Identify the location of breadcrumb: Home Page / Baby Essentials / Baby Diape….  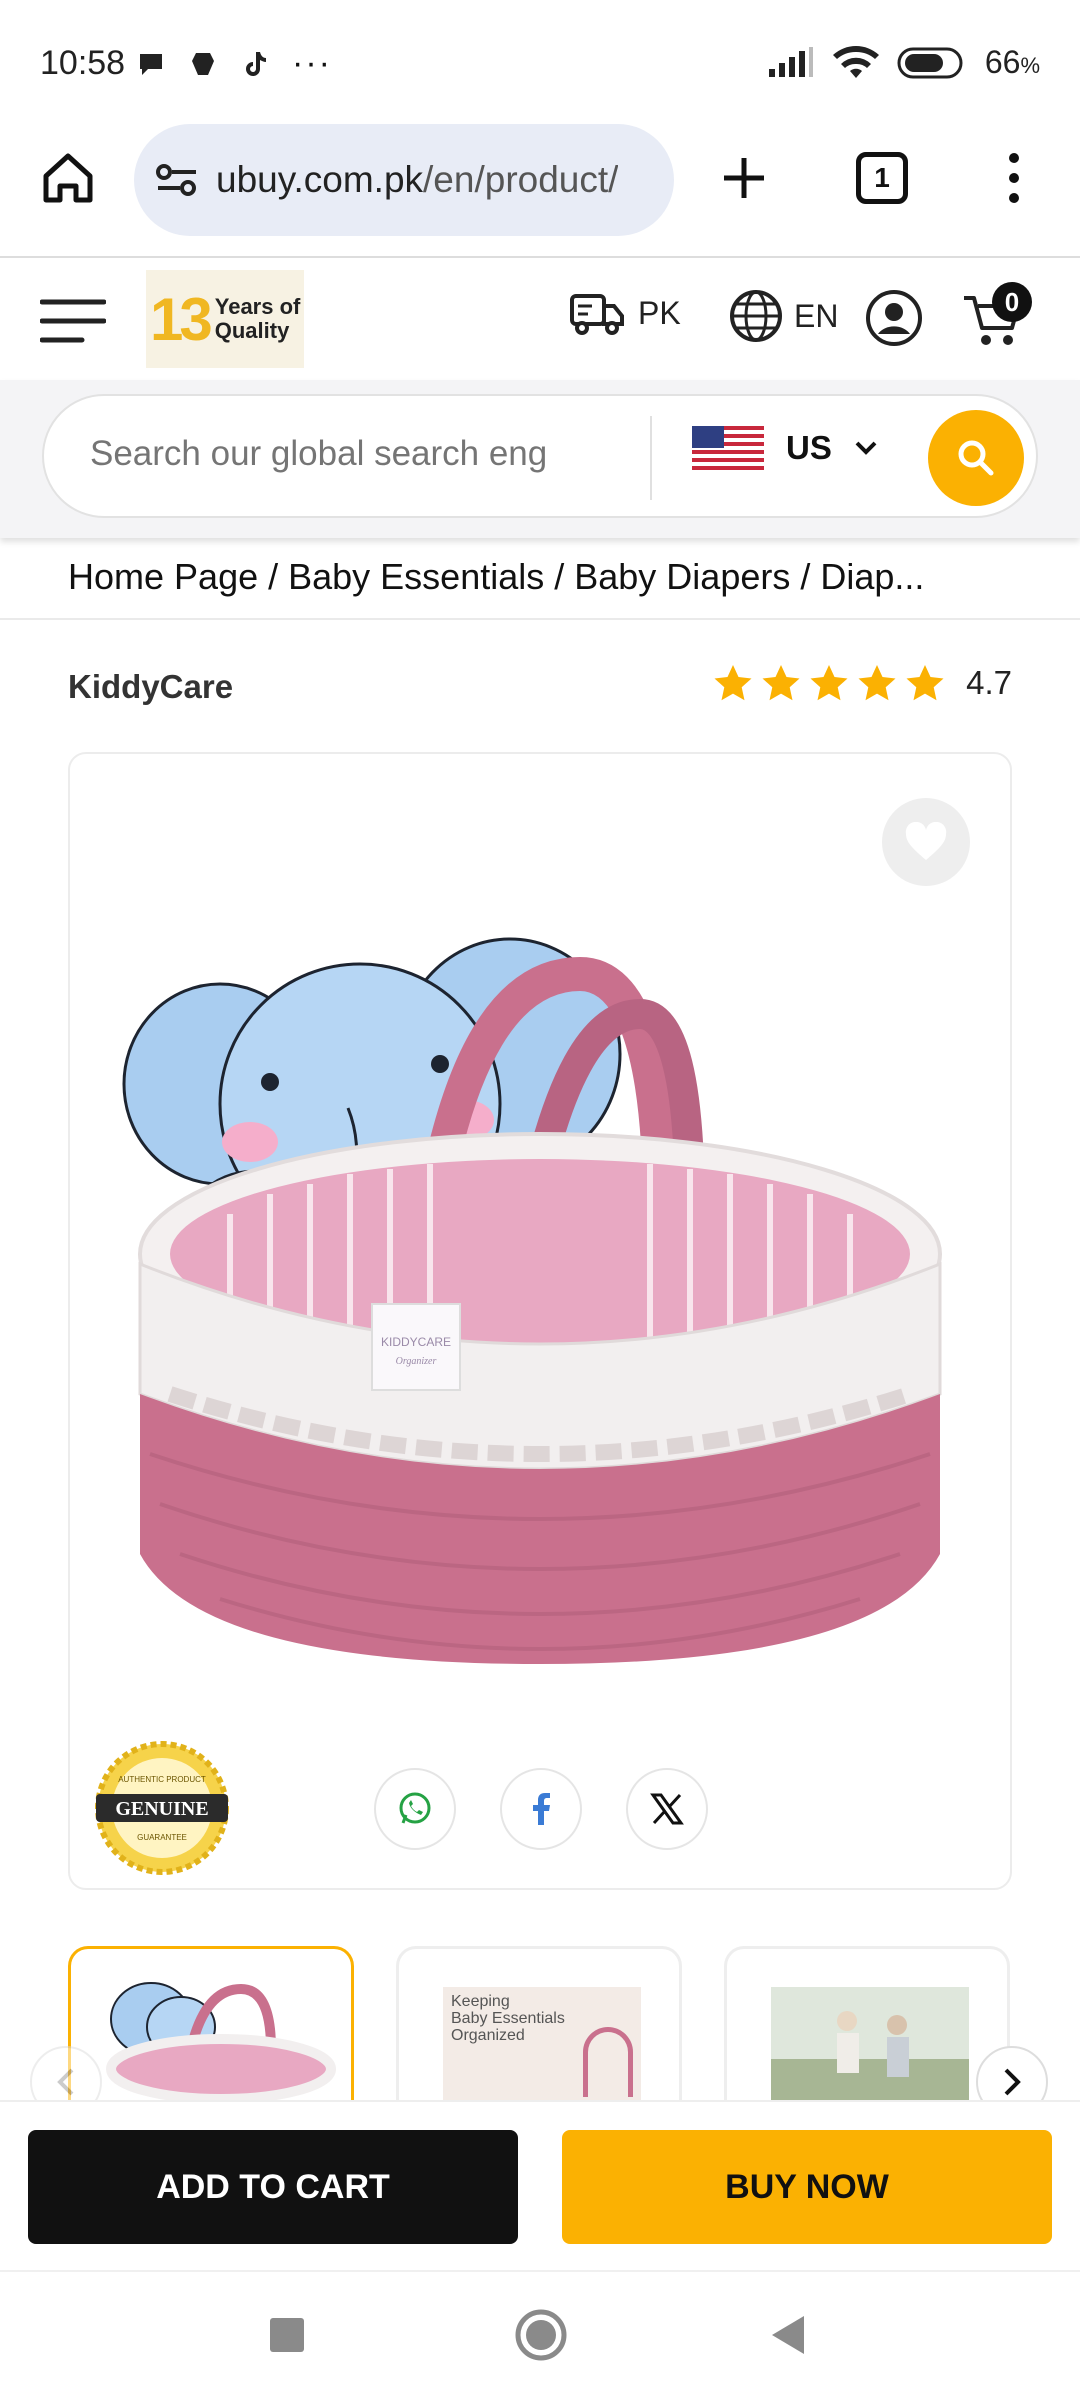
(543, 577).